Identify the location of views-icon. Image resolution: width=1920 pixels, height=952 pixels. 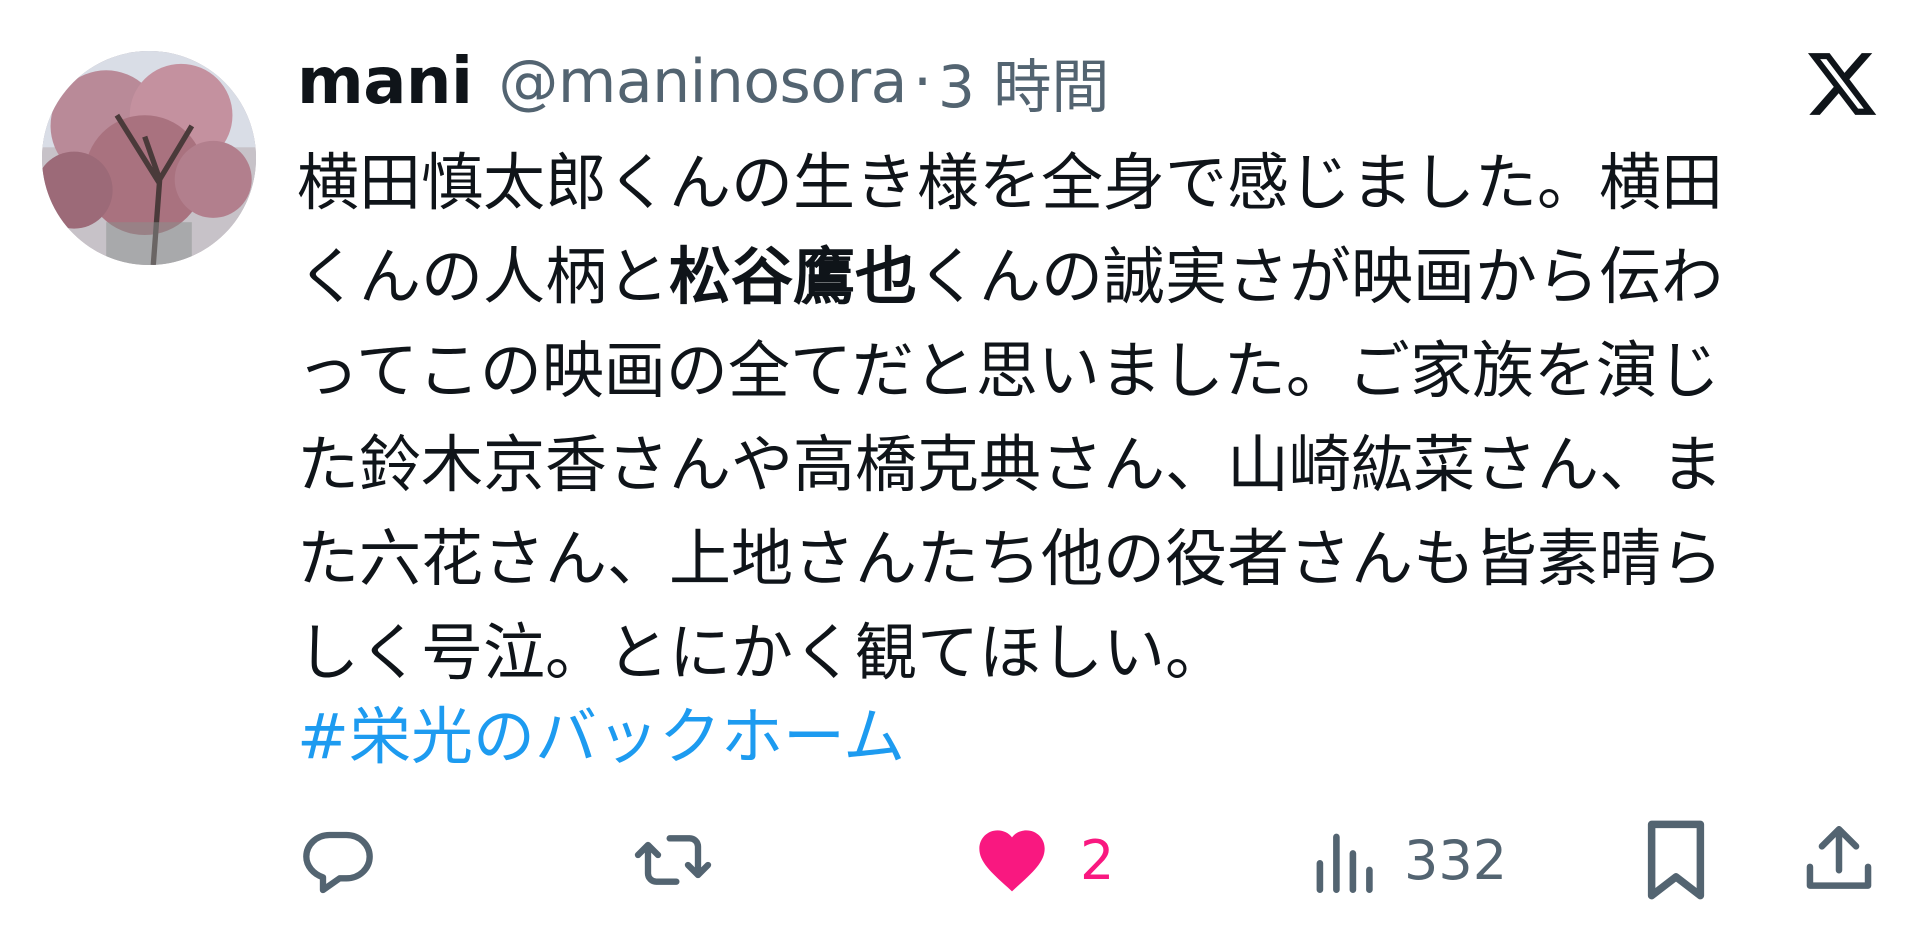
(1344, 863).